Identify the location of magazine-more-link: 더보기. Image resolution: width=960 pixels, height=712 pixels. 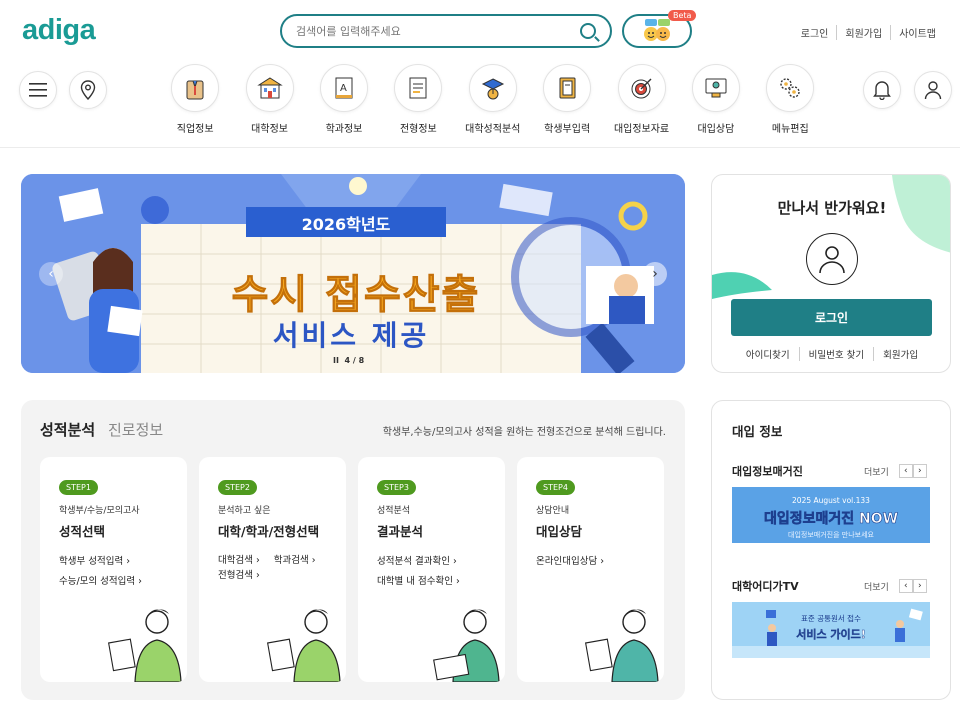
(876, 471).